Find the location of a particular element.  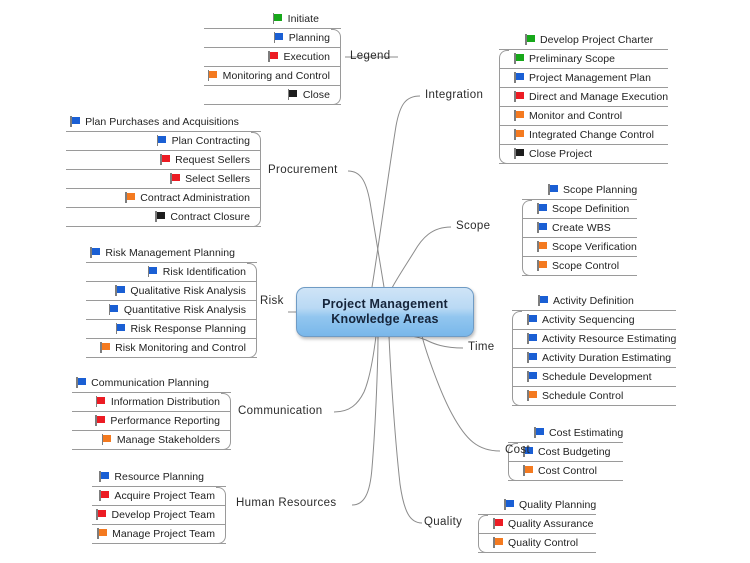

leaf-item: Scope Verification is located at coordinates (580, 247).